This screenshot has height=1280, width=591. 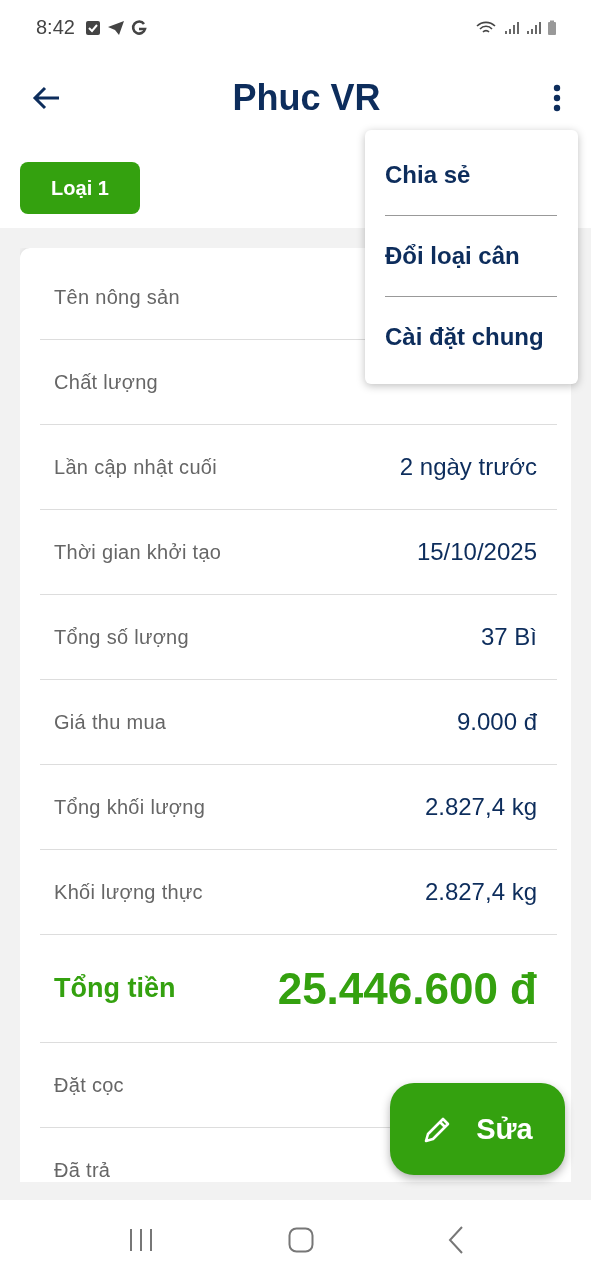 What do you see at coordinates (121, 637) in the screenshot?
I see `row-label: Tổng số lượng` at bounding box center [121, 637].